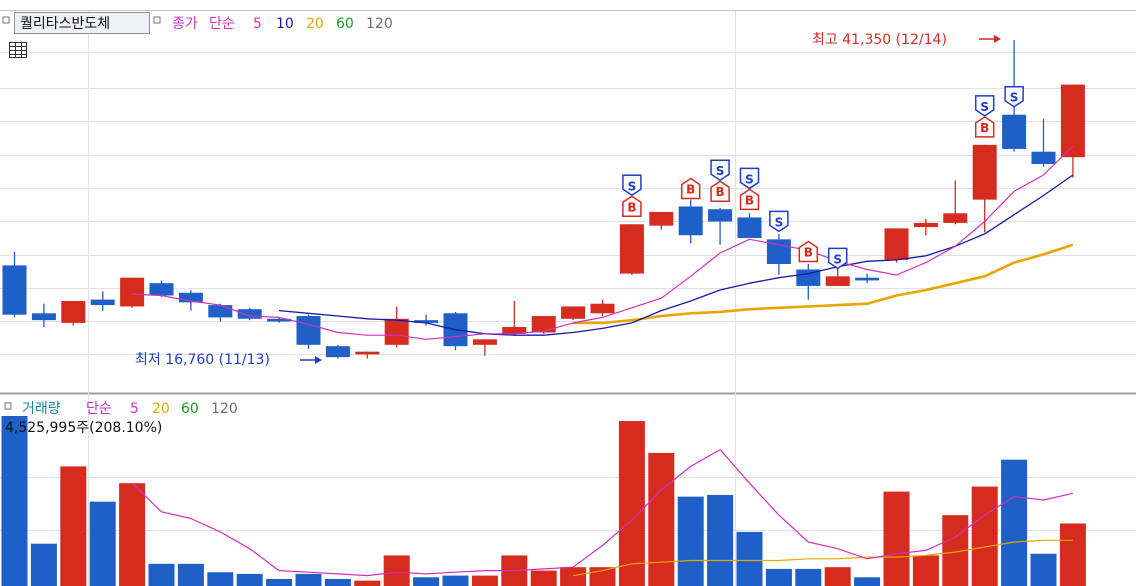 The image size is (1136, 586). Describe the element at coordinates (18, 50) in the screenshot. I see `table-icon` at that location.